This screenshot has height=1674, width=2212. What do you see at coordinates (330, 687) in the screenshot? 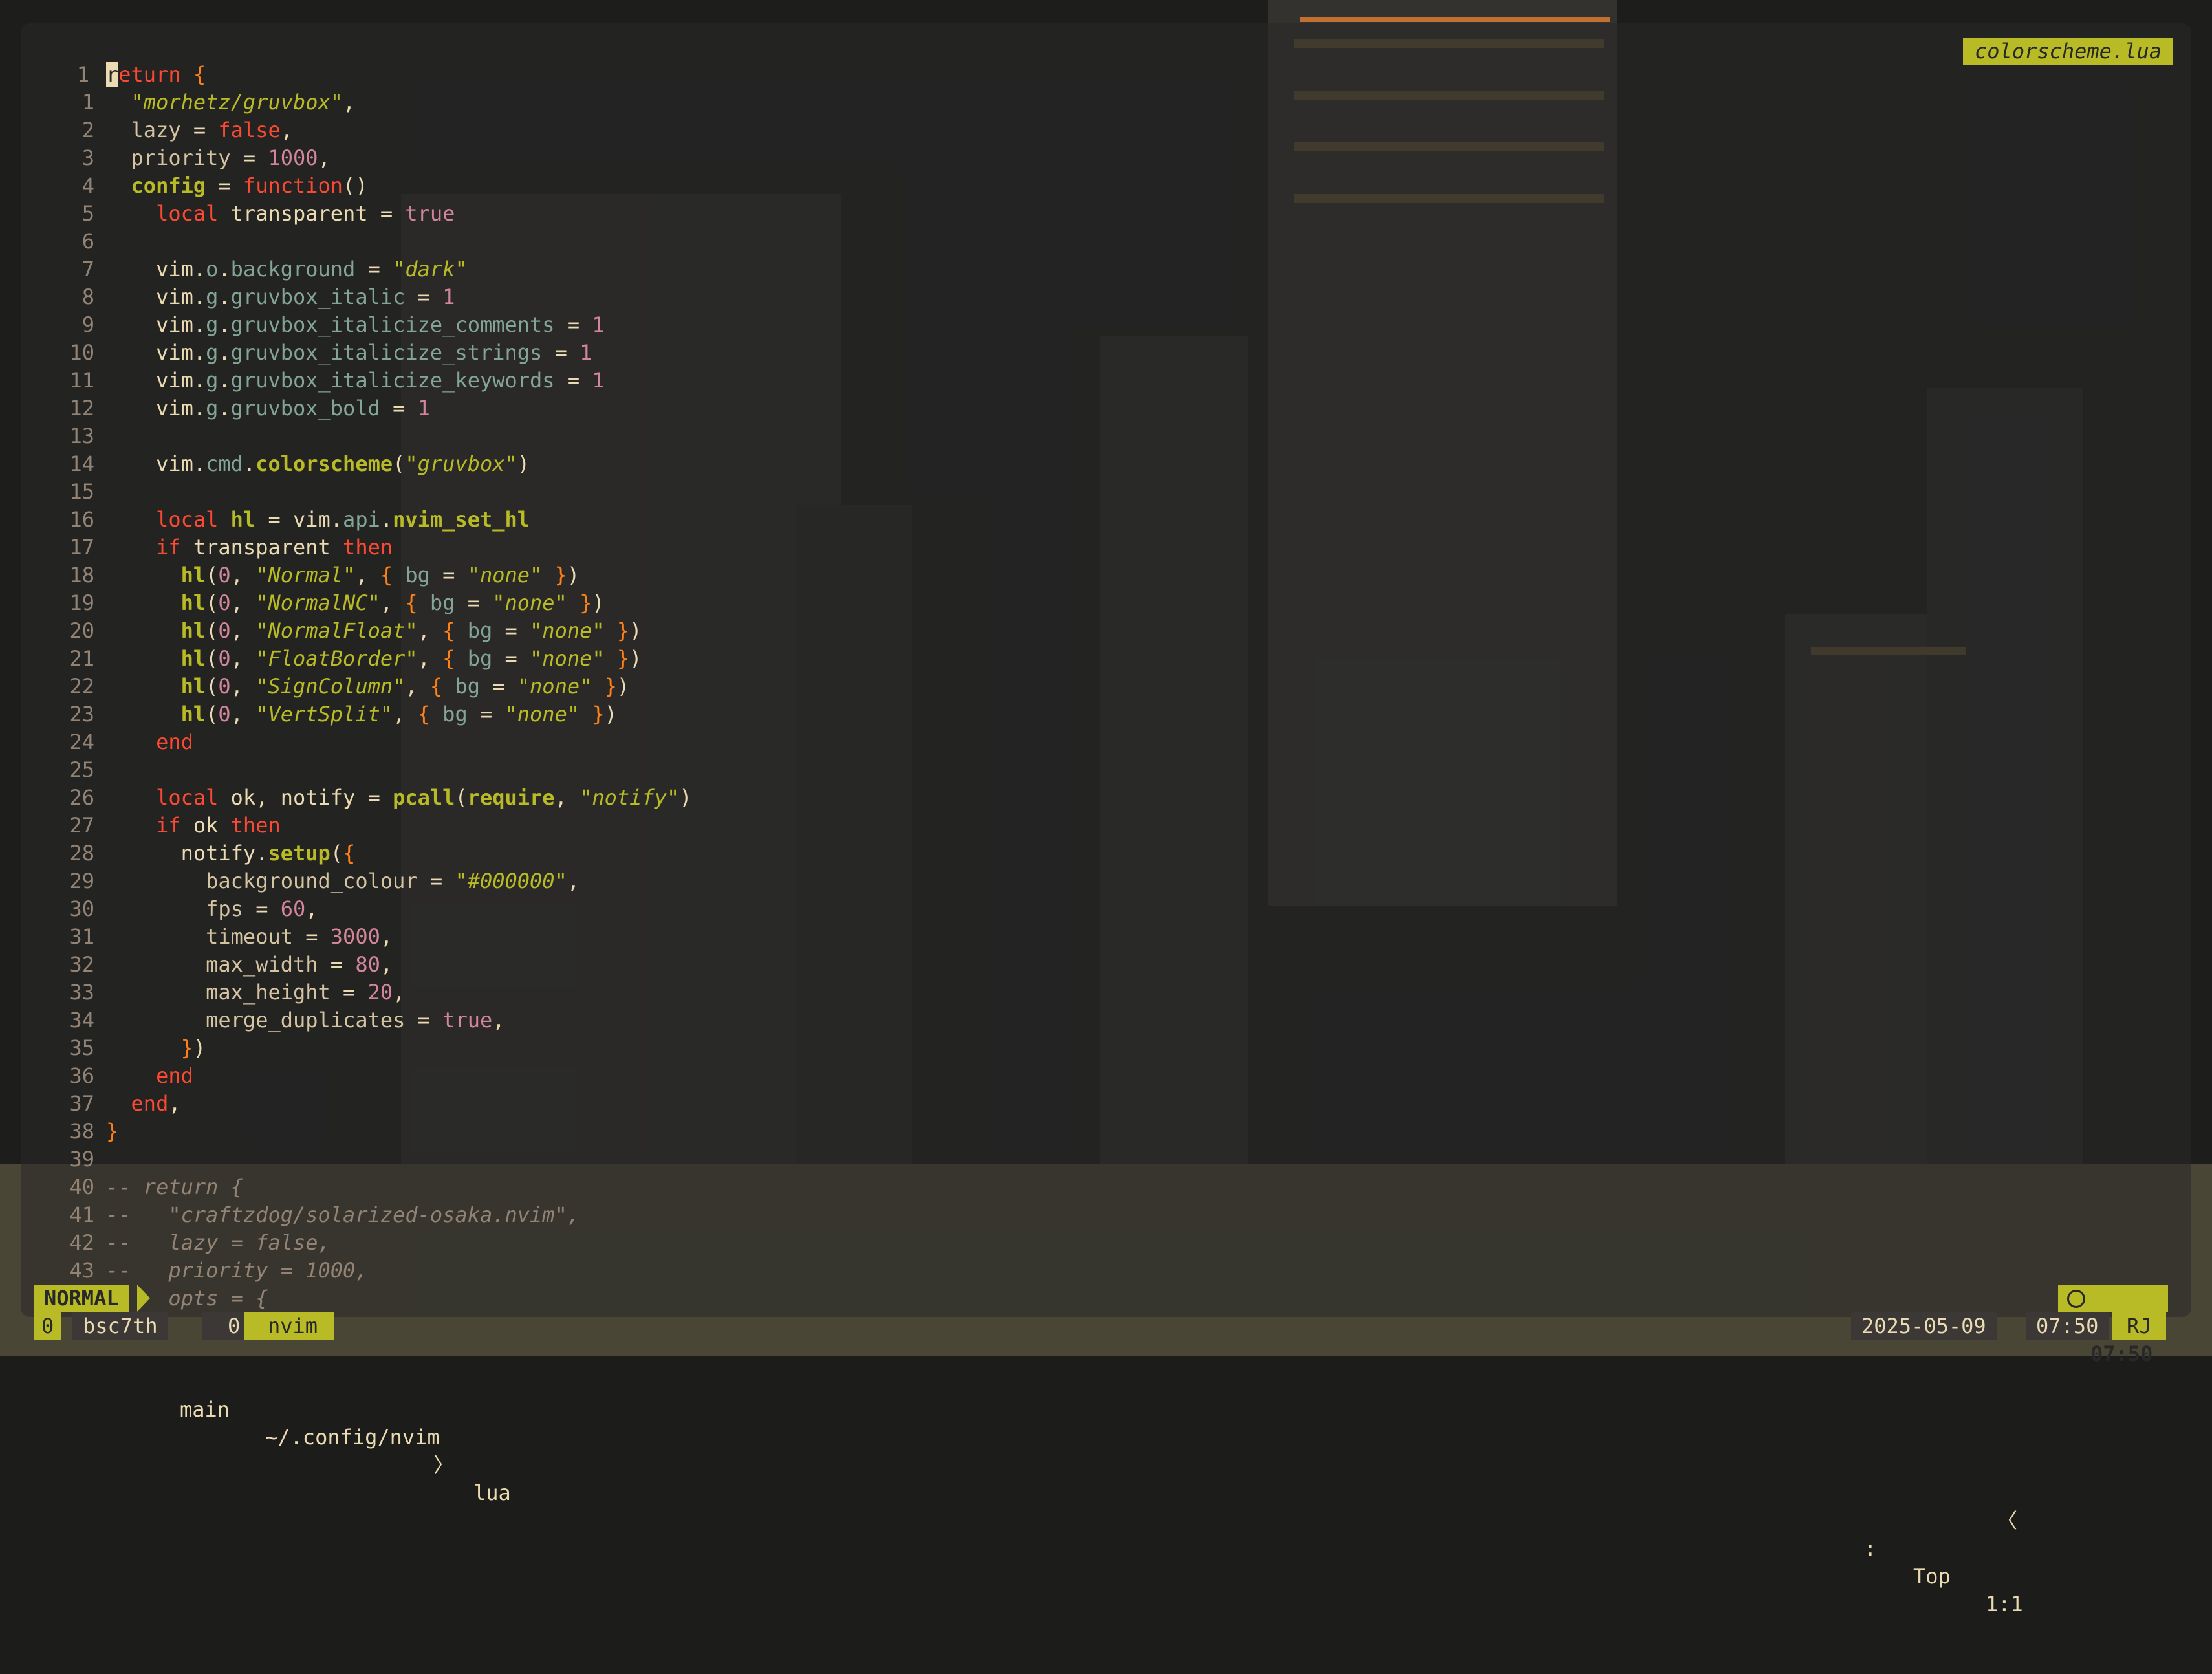
I see `code-token: "SignColumn"` at bounding box center [330, 687].